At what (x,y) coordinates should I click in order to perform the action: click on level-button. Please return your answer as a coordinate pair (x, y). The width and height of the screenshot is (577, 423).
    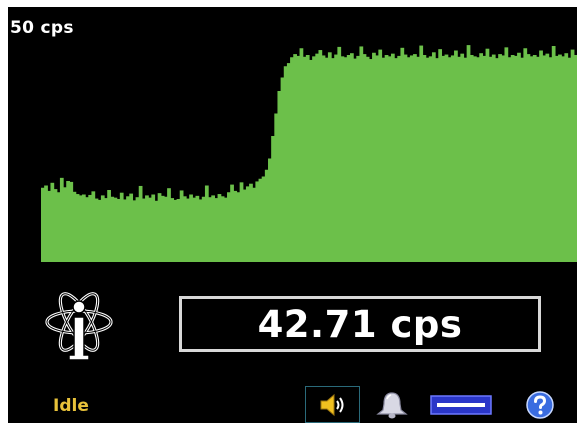
    Looking at the image, I should click on (461, 404).